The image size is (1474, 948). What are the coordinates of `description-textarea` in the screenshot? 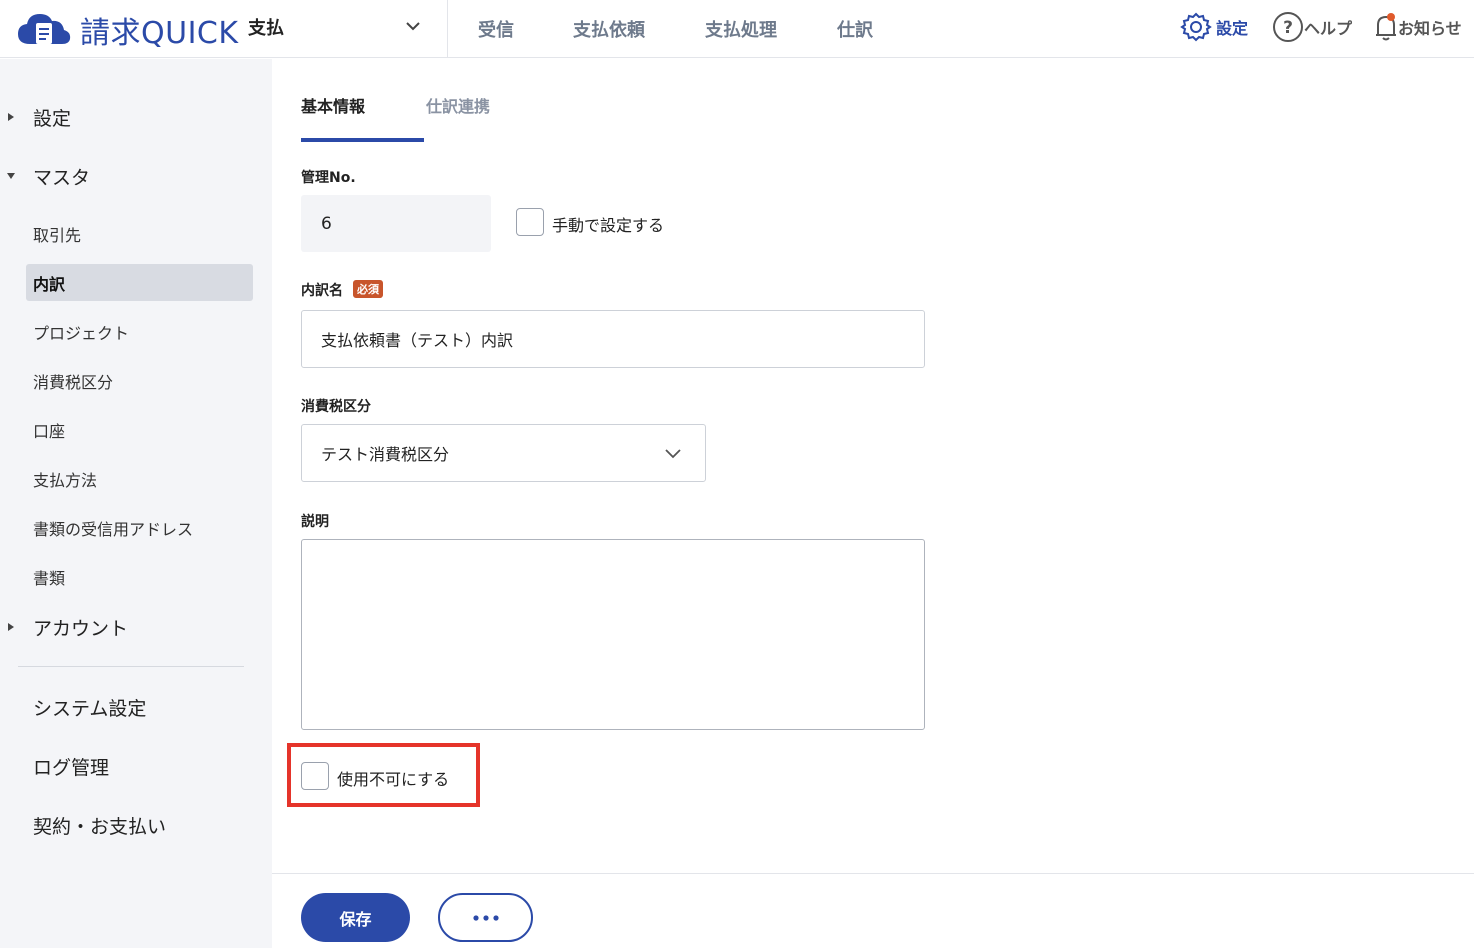 It's located at (613, 634).